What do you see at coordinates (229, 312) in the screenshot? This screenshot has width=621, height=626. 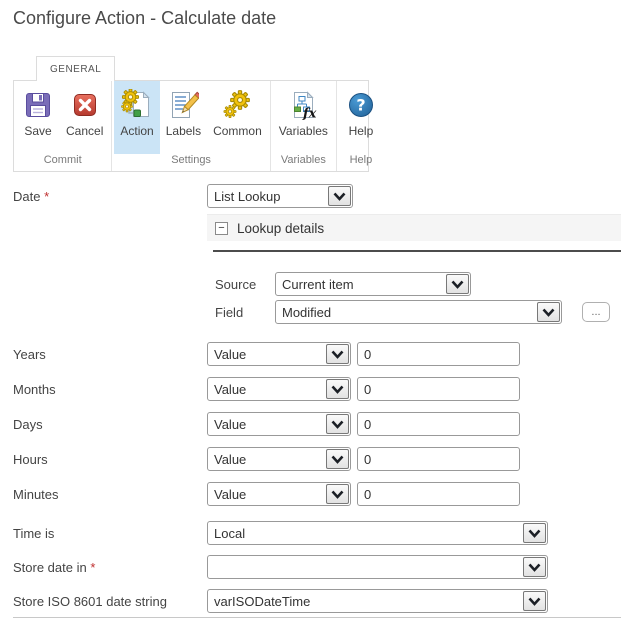 I see `field-label: Field` at bounding box center [229, 312].